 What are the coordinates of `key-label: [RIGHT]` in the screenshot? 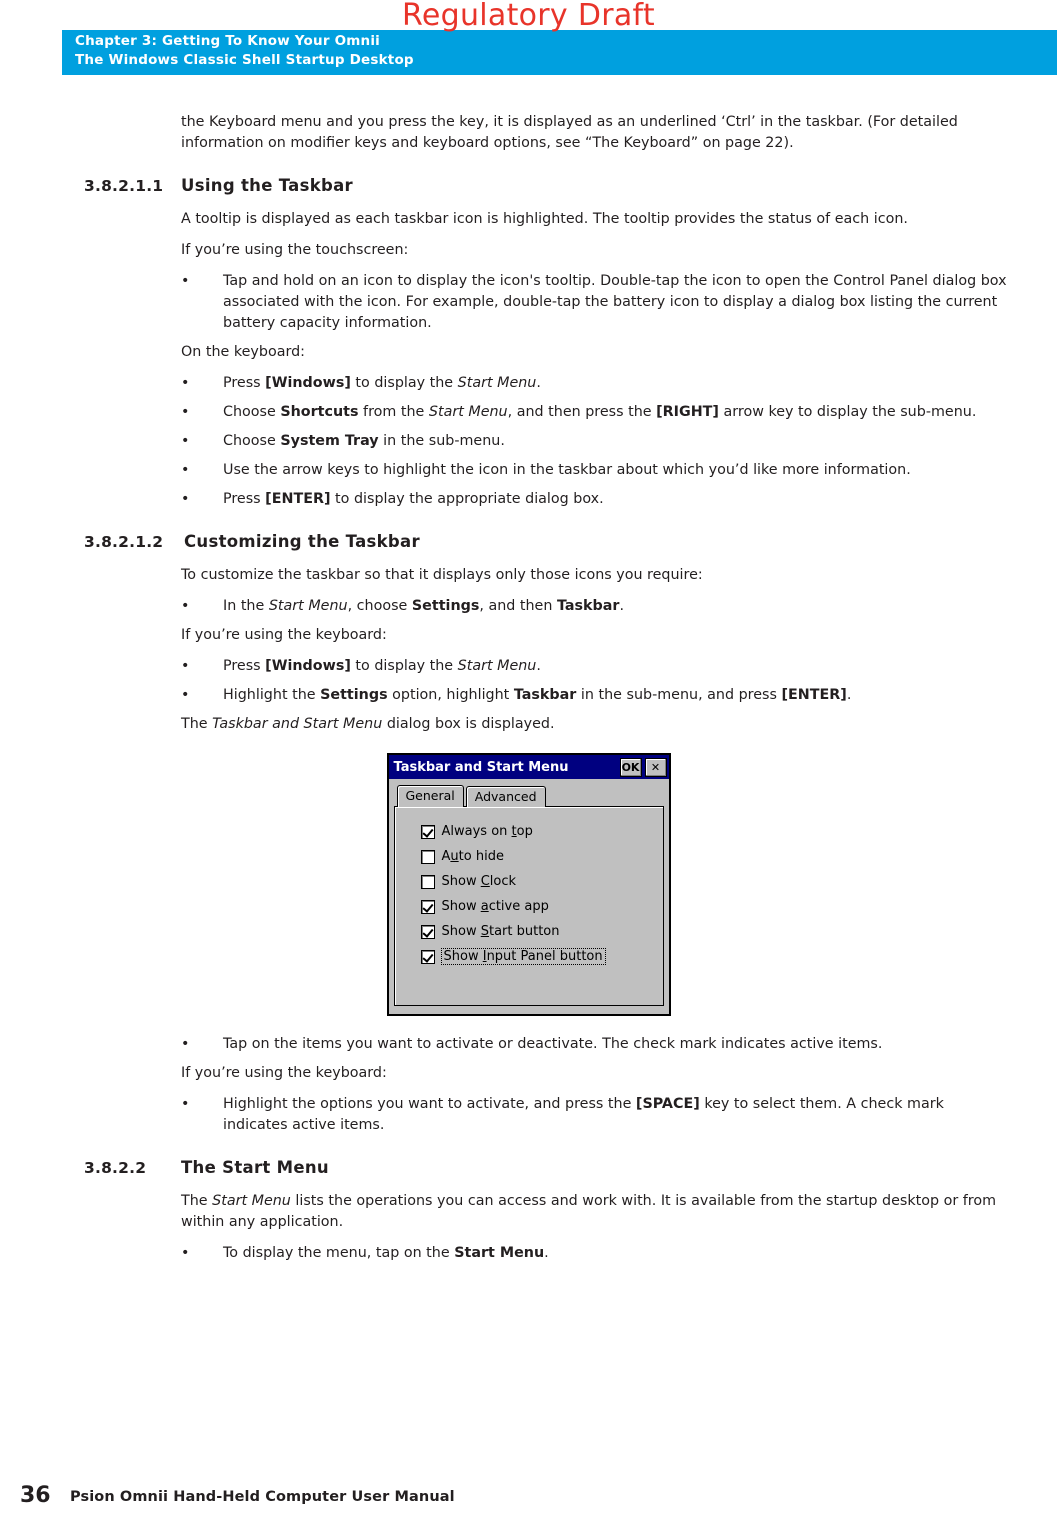 It's located at (687, 412).